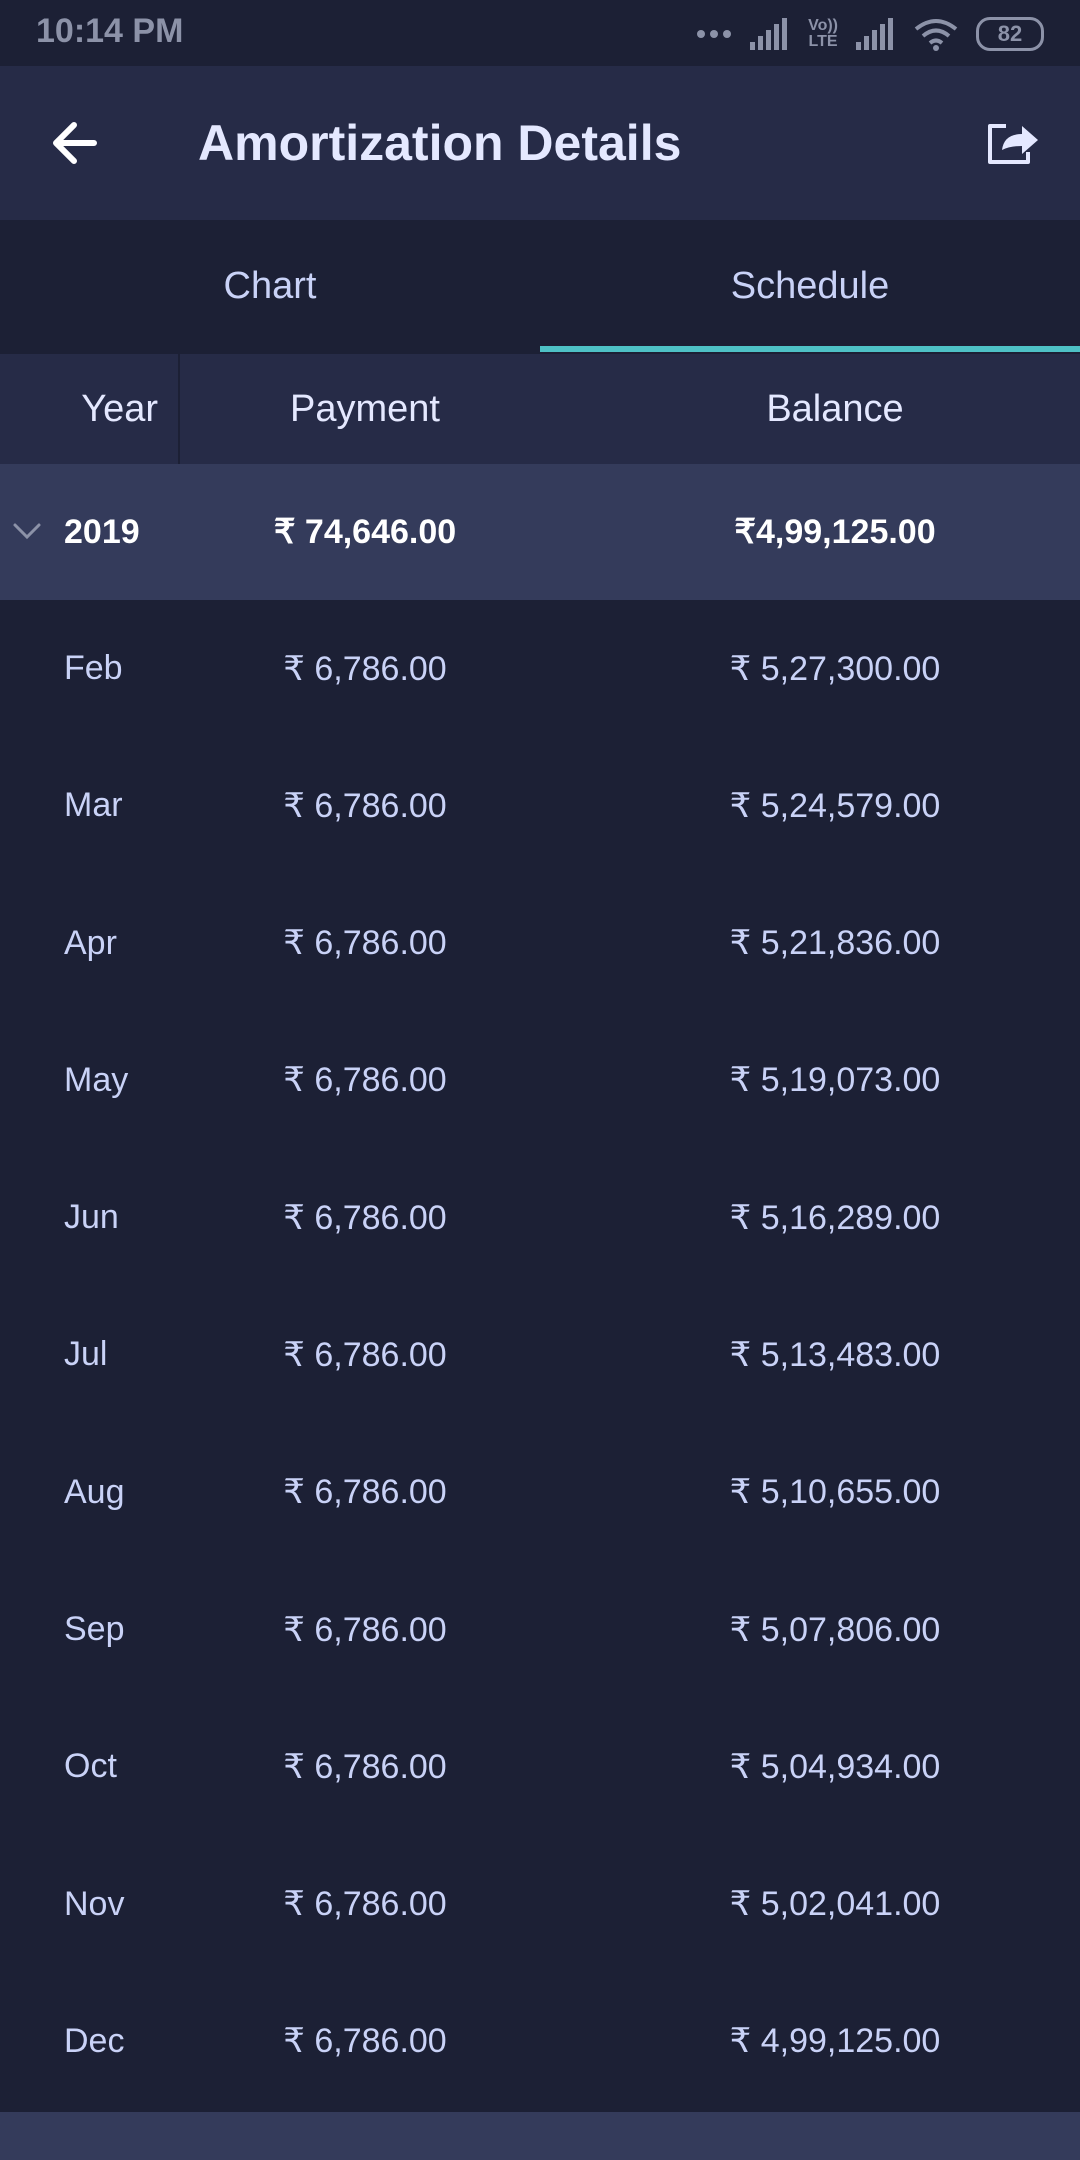 The image size is (1080, 2160). Describe the element at coordinates (540, 1492) in the screenshot. I see `table-row: Aug ₹ 6,786.00 ₹ 5,10,655.00` at that location.